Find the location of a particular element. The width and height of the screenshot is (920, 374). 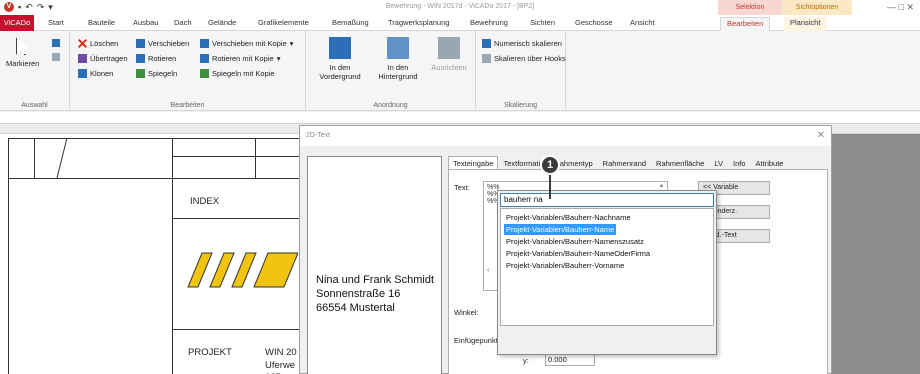

einfuegepunkt-label: Einfügepunkt is located at coordinates (476, 340).